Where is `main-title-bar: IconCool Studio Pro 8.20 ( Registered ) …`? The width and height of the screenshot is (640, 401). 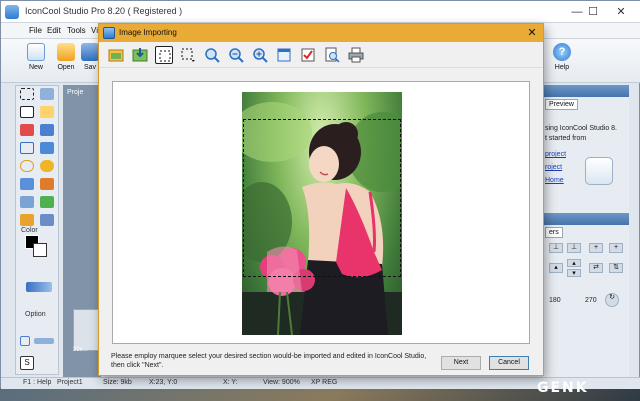 main-title-bar: IconCool Studio Pro 8.20 ( Registered ) … is located at coordinates (320, 12).